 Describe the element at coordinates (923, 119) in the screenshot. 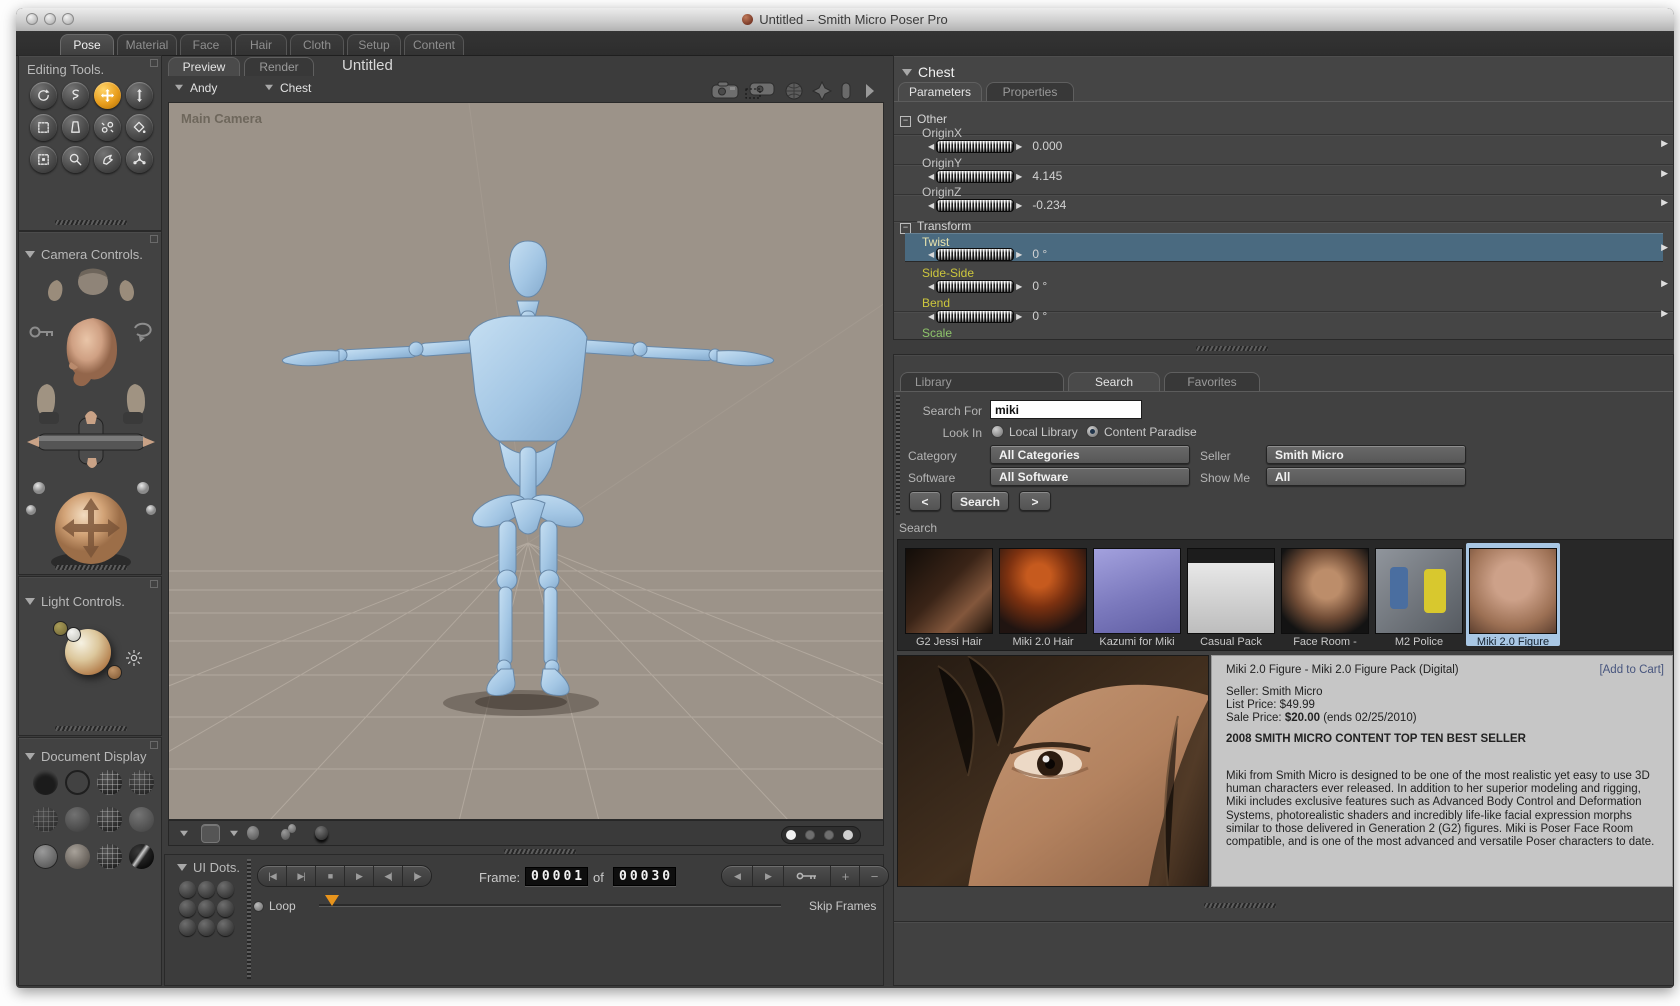

I see `group-other: − Other` at that location.